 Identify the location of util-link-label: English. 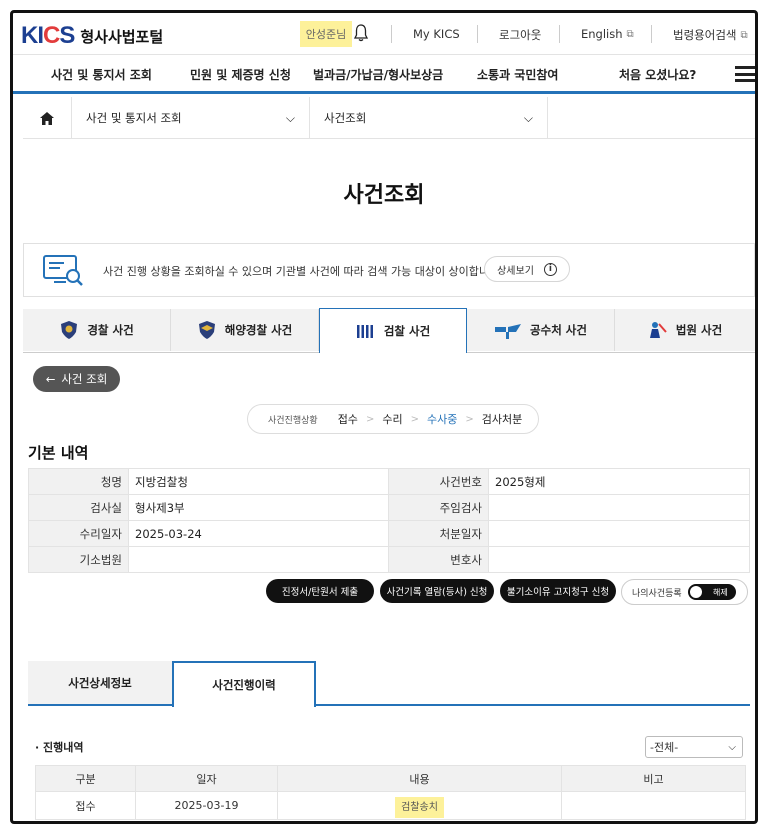
(602, 34).